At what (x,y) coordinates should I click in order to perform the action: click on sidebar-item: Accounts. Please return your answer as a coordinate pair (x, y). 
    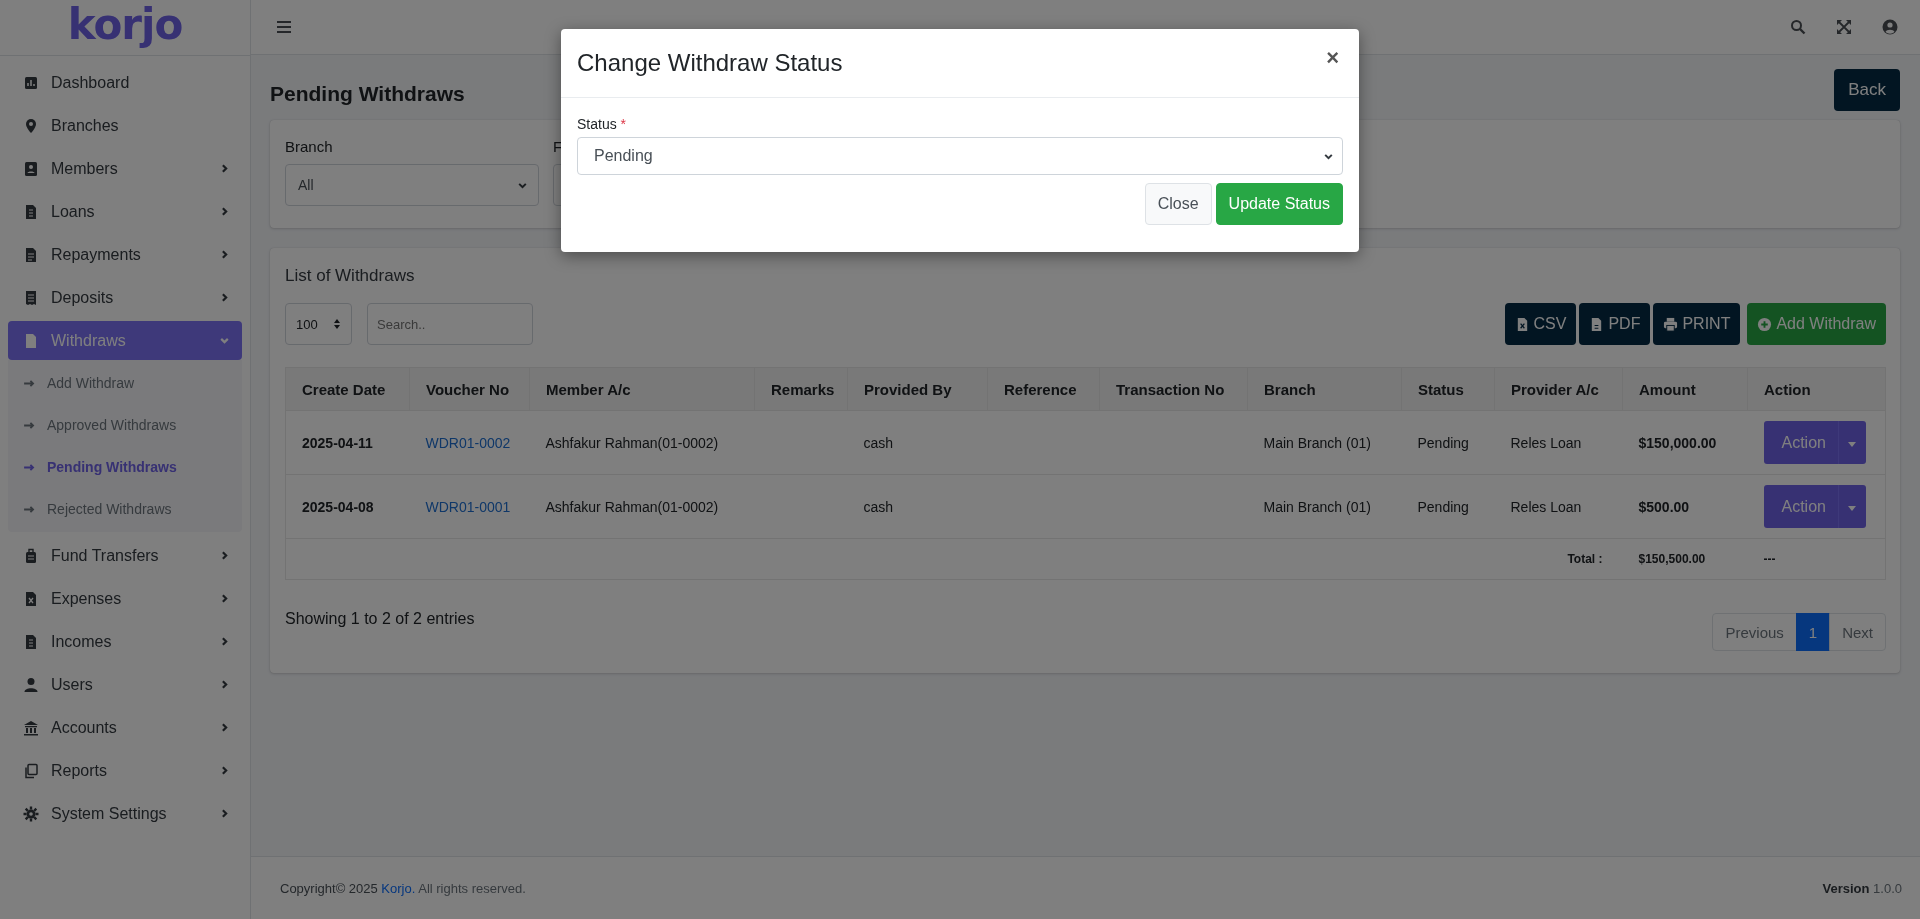
    Looking at the image, I should click on (125, 727).